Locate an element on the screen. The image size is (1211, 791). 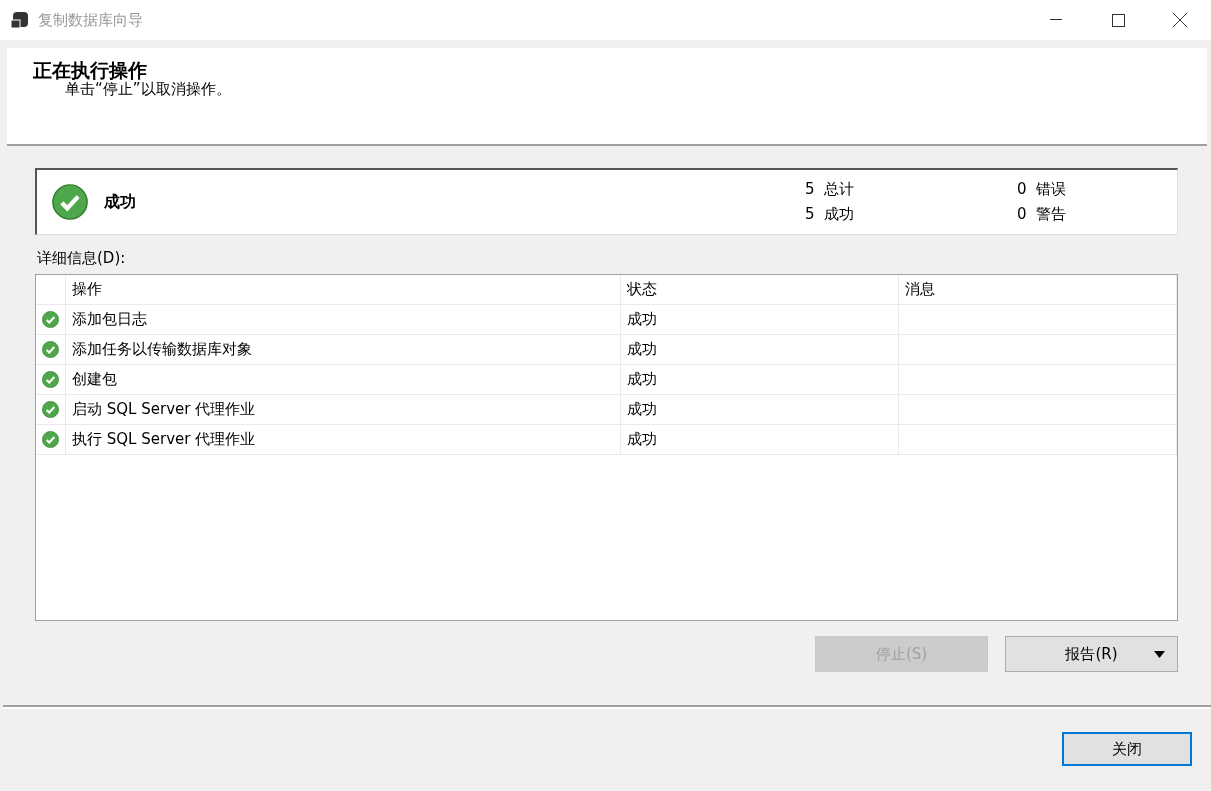
close-dialog-button: 关闭 is located at coordinates (1127, 749).